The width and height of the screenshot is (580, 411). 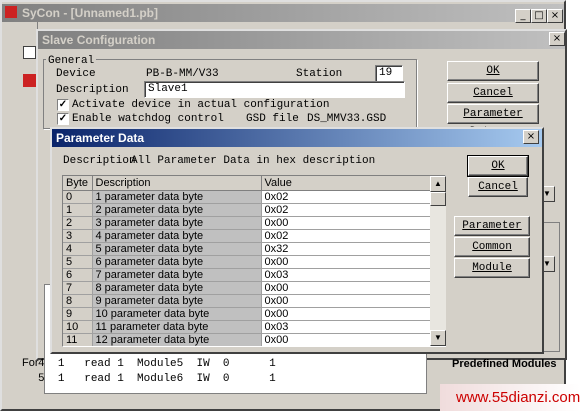 What do you see at coordinates (492, 233) in the screenshot?
I see `param-parameter-data-button: Parameter Data` at bounding box center [492, 233].